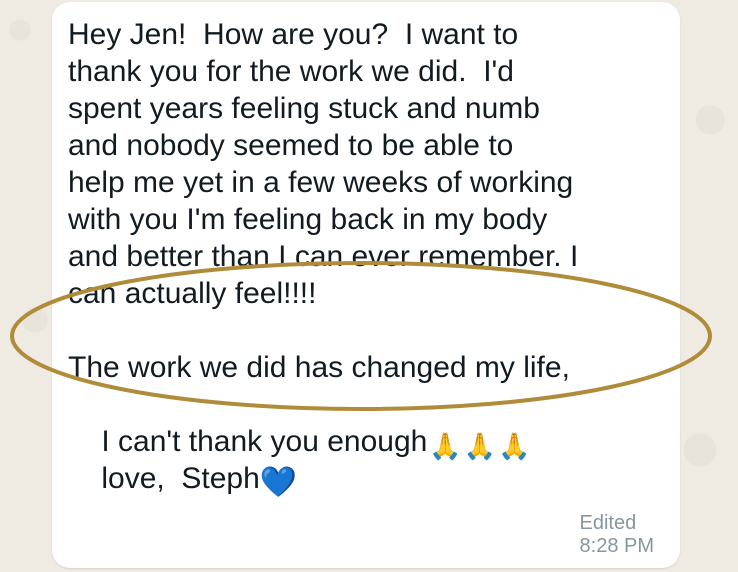 This screenshot has width=738, height=572. Describe the element at coordinates (192, 293) in the screenshot. I see `message-line-8: can actually feel!!!!` at that location.